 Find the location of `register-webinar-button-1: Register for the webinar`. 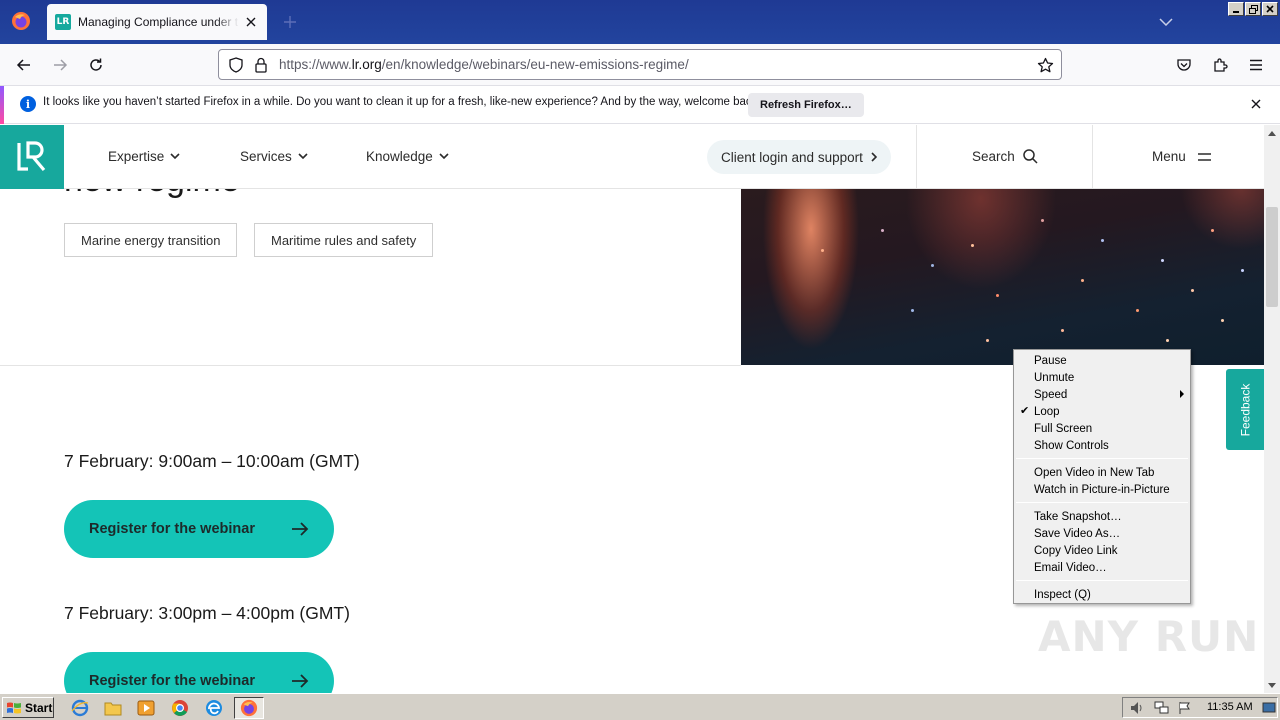

register-webinar-button-1: Register for the webinar is located at coordinates (199, 529).